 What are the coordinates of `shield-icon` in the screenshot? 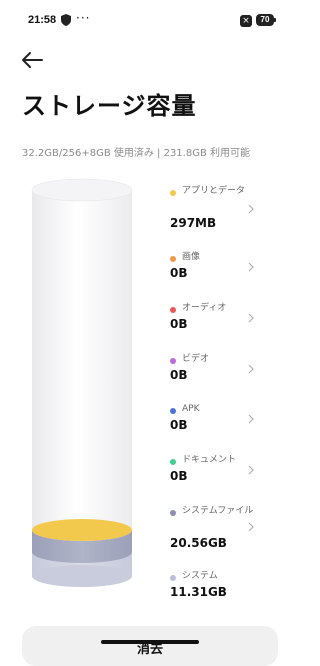 It's located at (66, 20).